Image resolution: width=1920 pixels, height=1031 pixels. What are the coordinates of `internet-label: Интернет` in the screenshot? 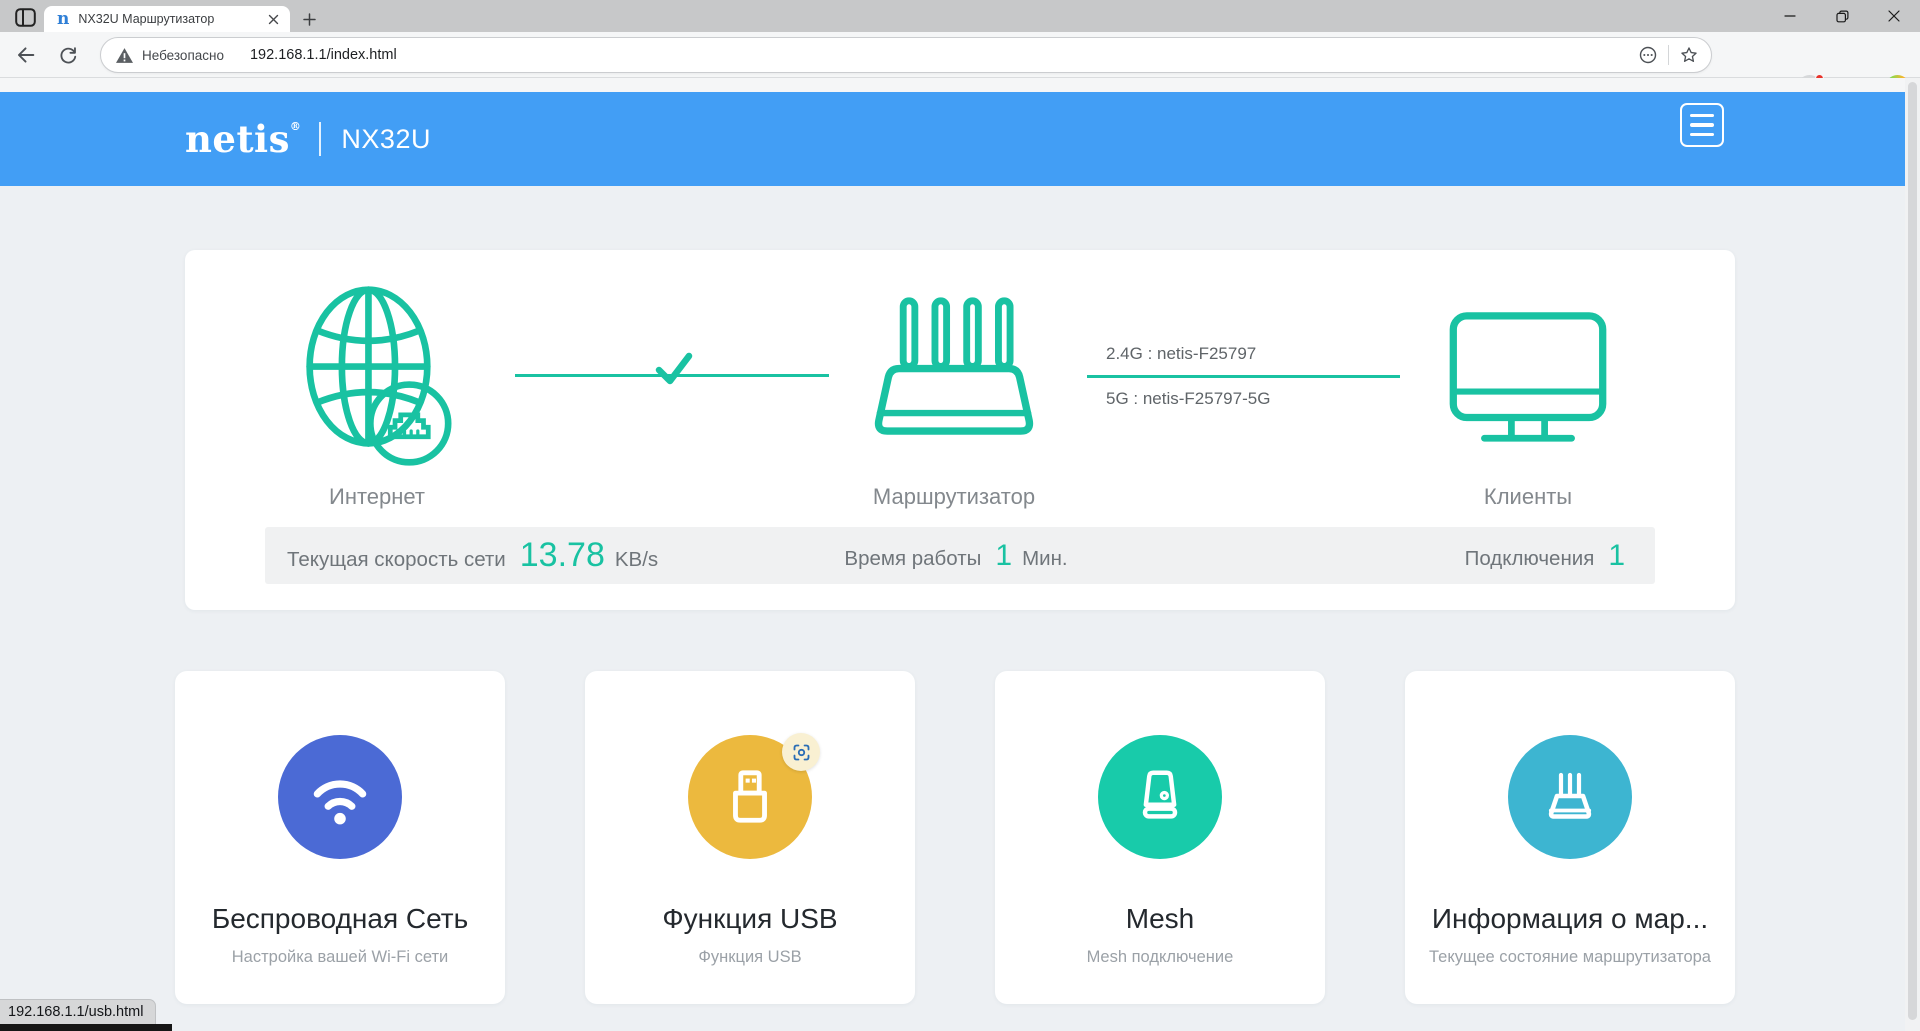 It's located at (377, 496).